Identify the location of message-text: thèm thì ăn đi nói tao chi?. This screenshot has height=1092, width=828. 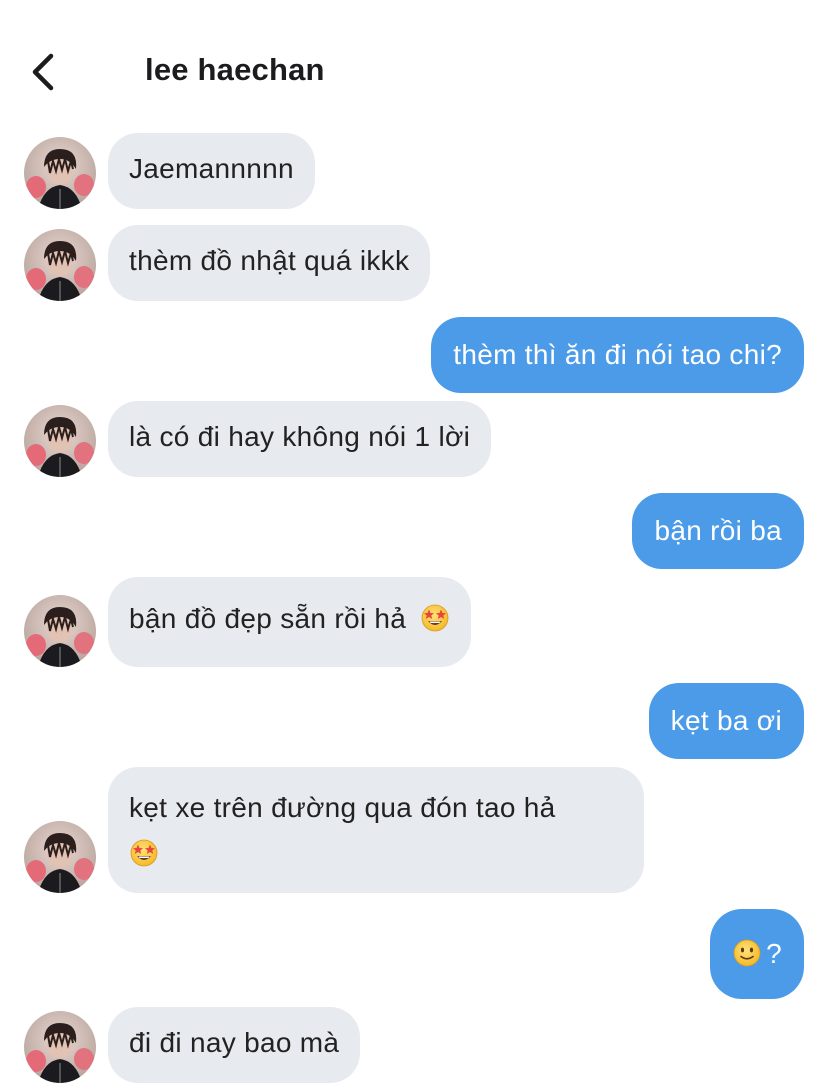
(617, 354).